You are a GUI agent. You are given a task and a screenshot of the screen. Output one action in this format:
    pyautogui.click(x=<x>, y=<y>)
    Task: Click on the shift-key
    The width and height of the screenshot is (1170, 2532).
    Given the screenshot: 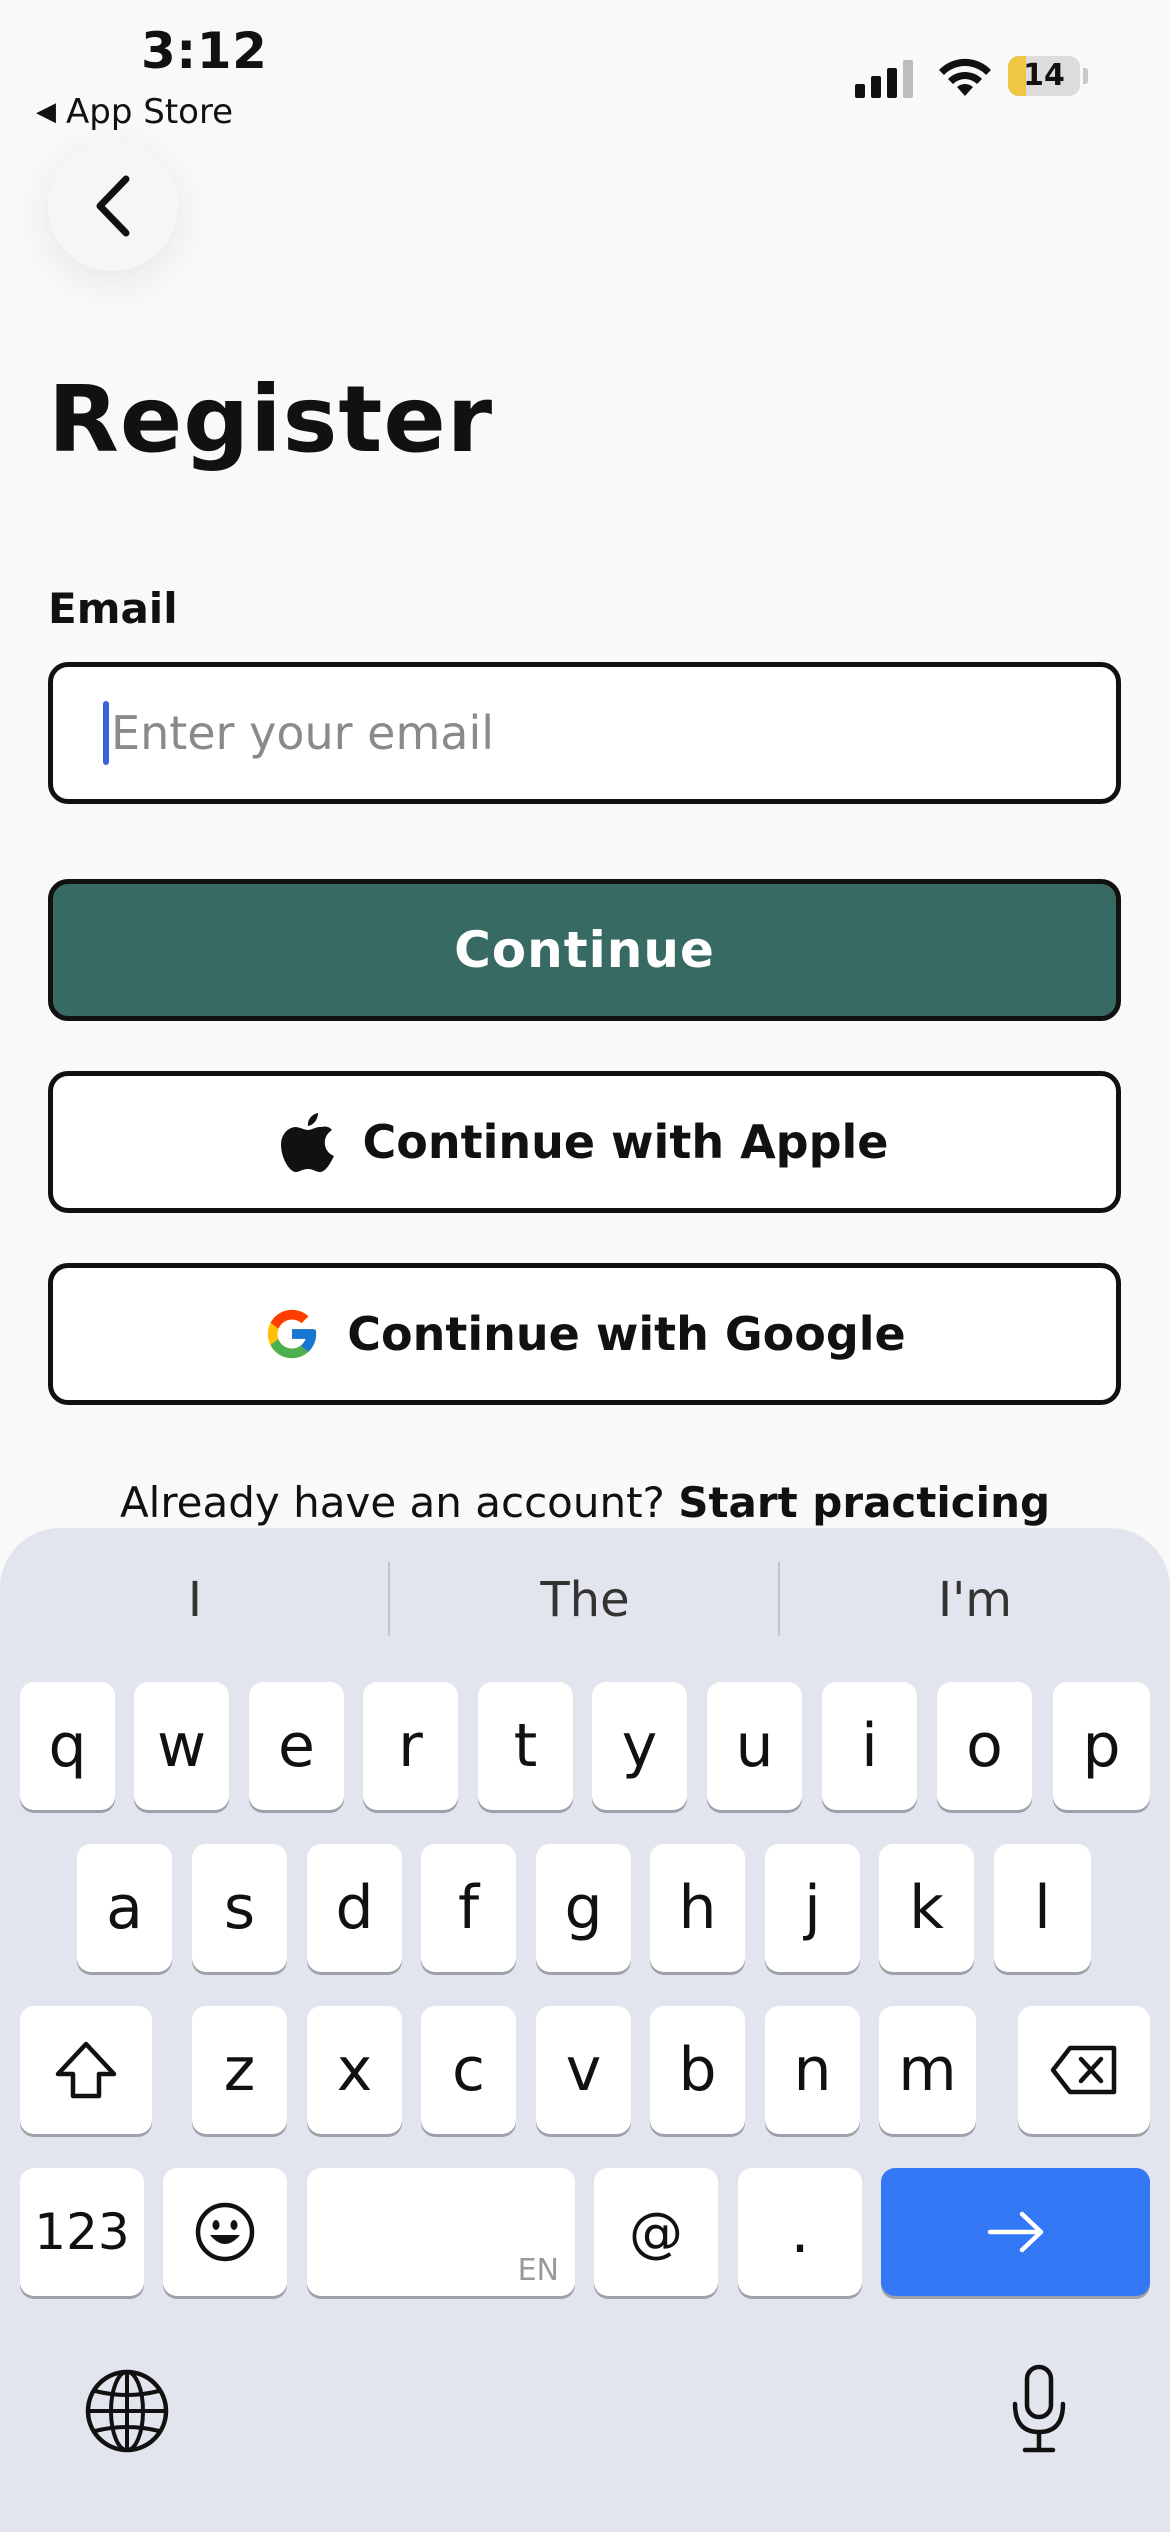 What is the action you would take?
    pyautogui.click(x=86, y=2070)
    